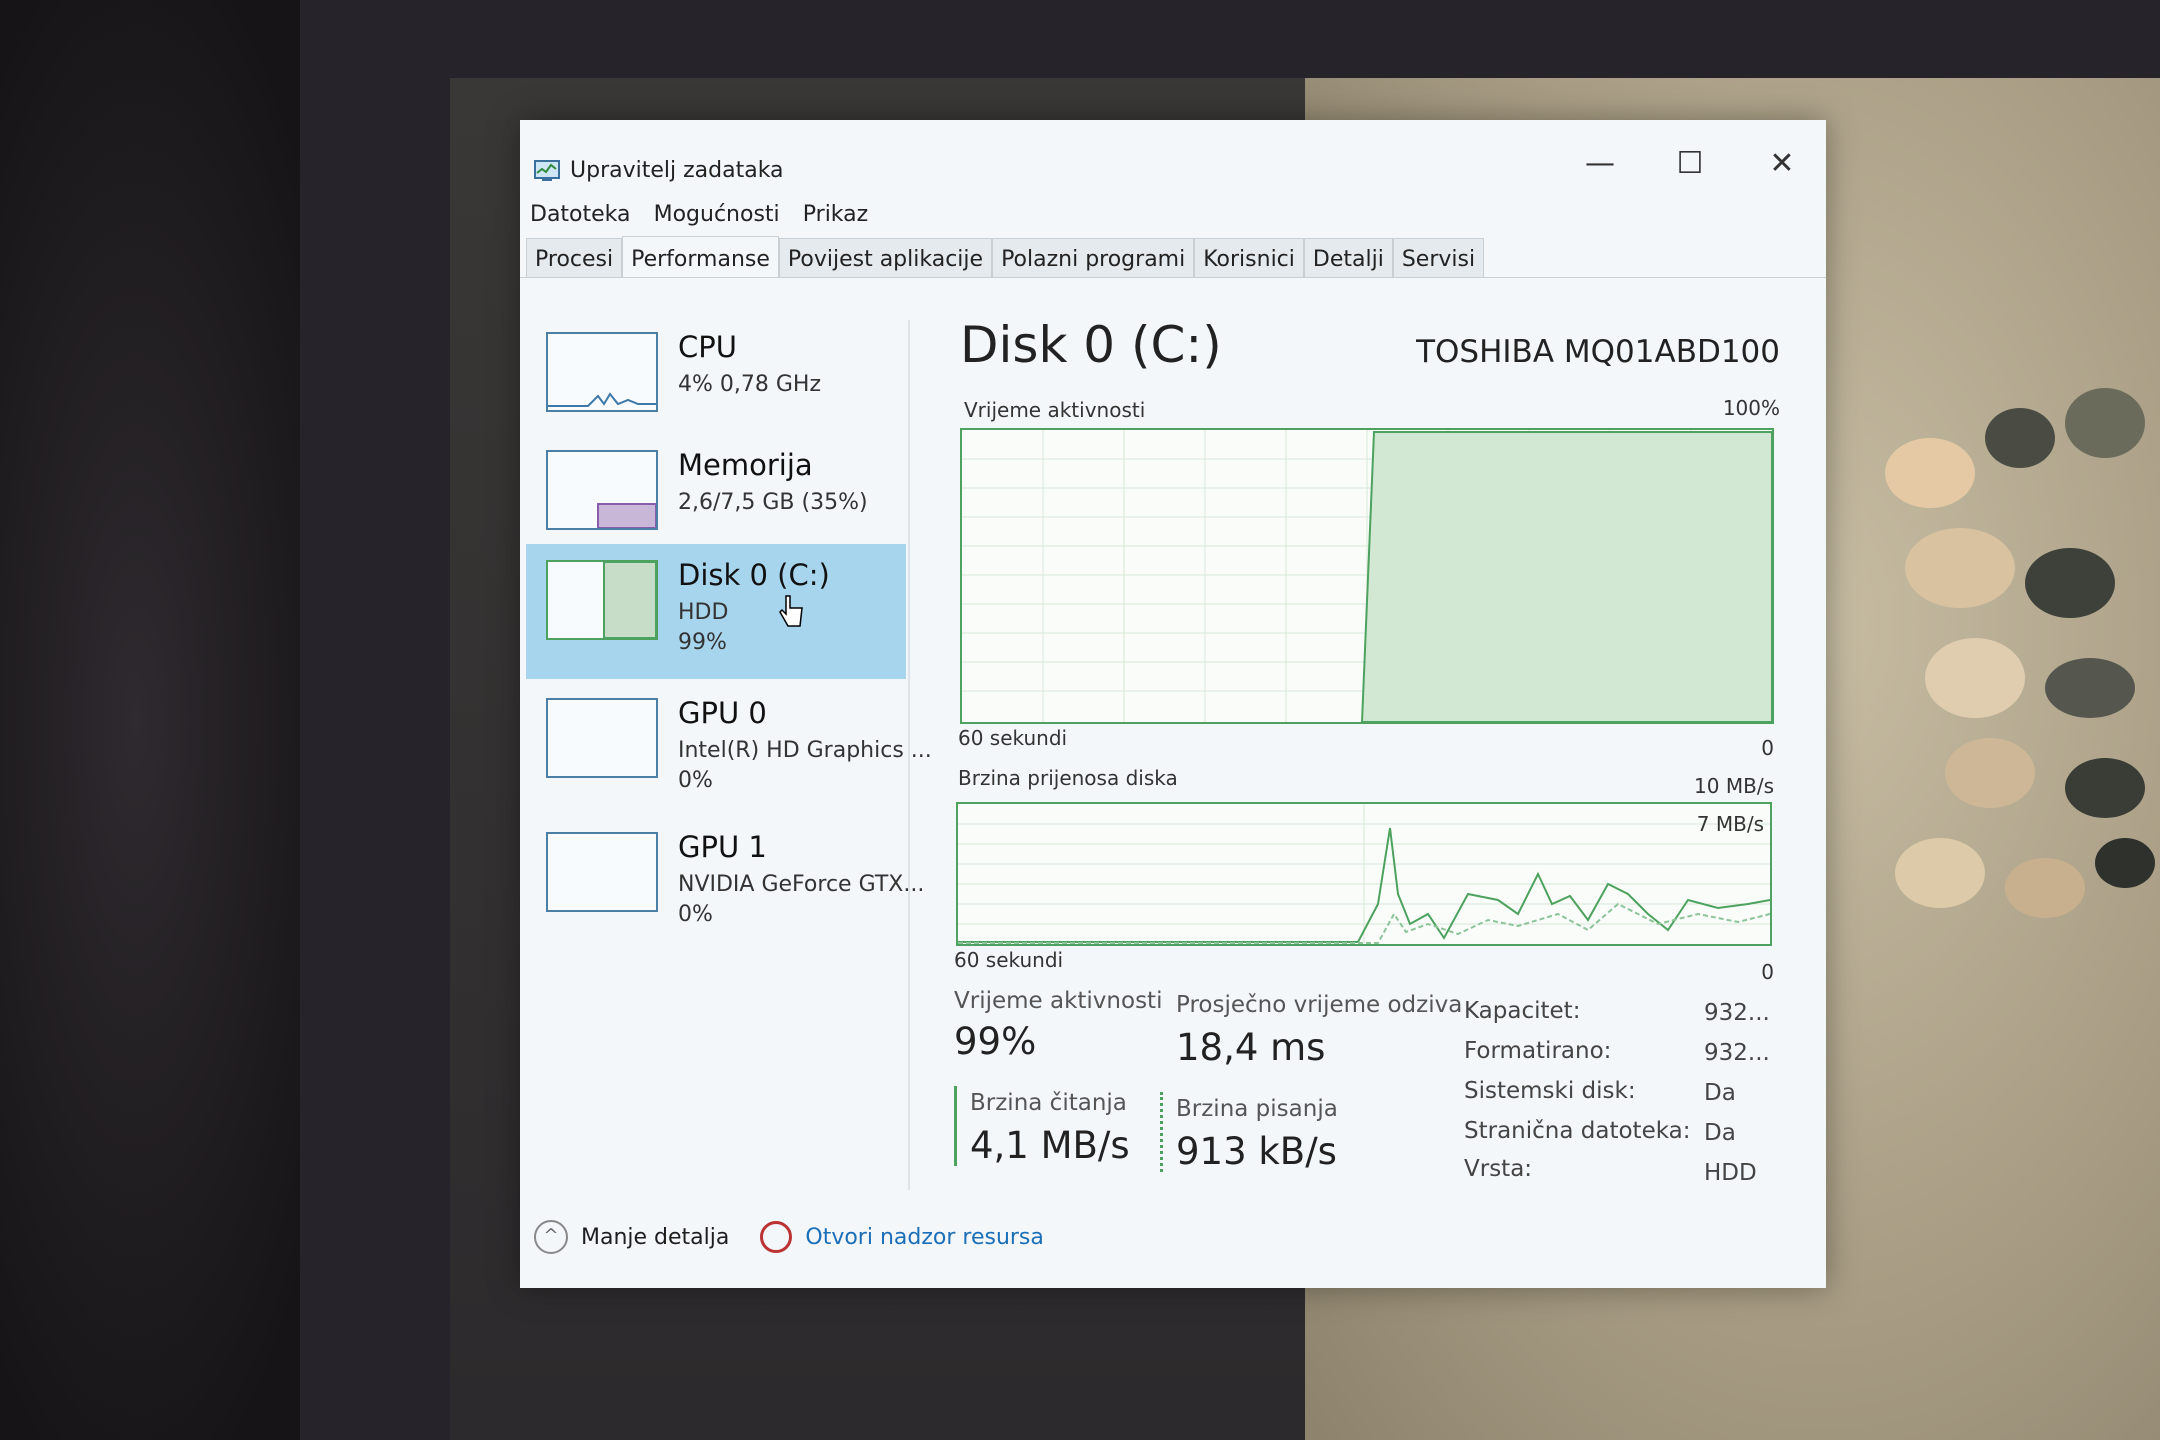  I want to click on minimize-button: —, so click(1600, 164).